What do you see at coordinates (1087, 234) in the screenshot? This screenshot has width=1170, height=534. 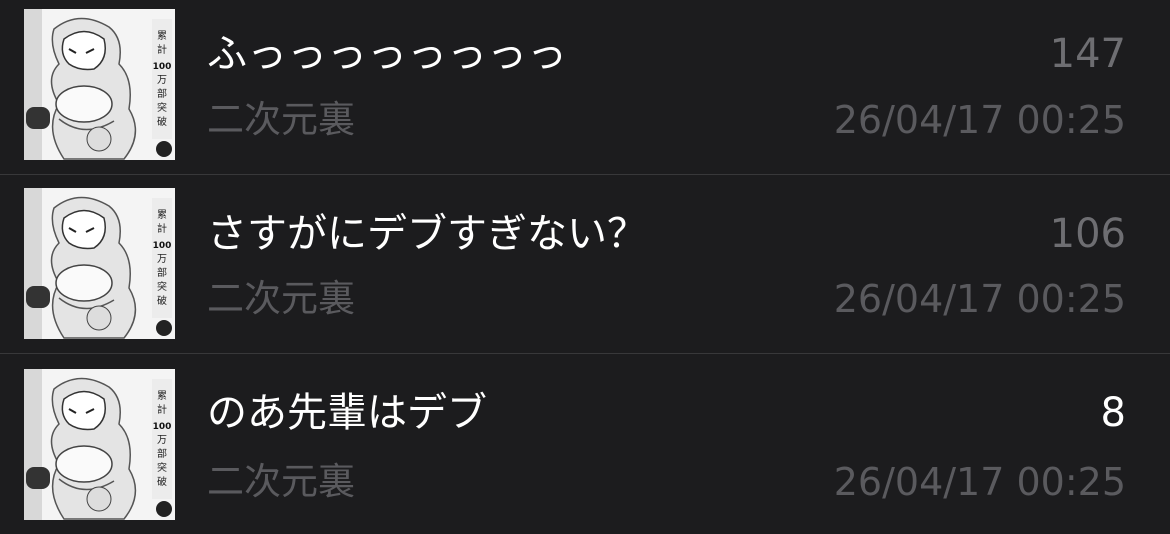 I see `reply-count: 106` at bounding box center [1087, 234].